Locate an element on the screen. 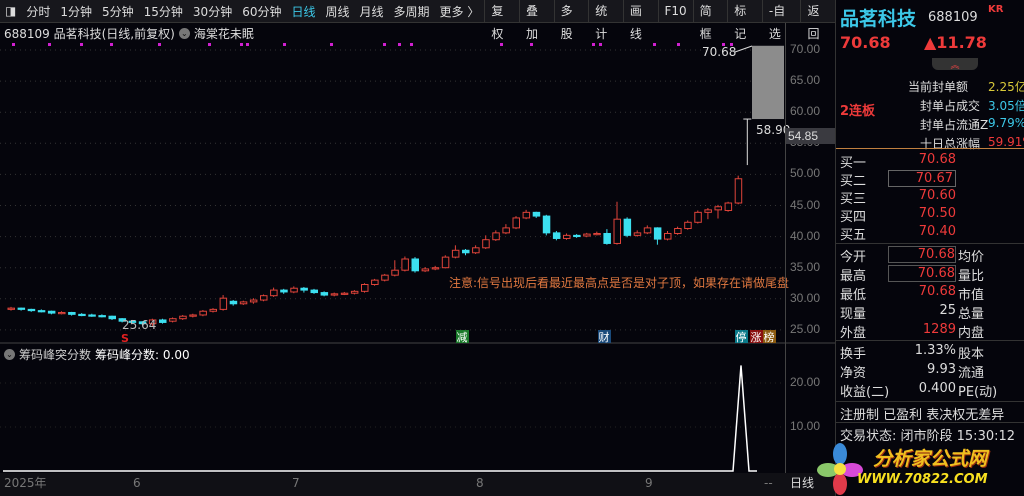 This screenshot has width=1024, height=496. signal-label: 减 is located at coordinates (462, 337).